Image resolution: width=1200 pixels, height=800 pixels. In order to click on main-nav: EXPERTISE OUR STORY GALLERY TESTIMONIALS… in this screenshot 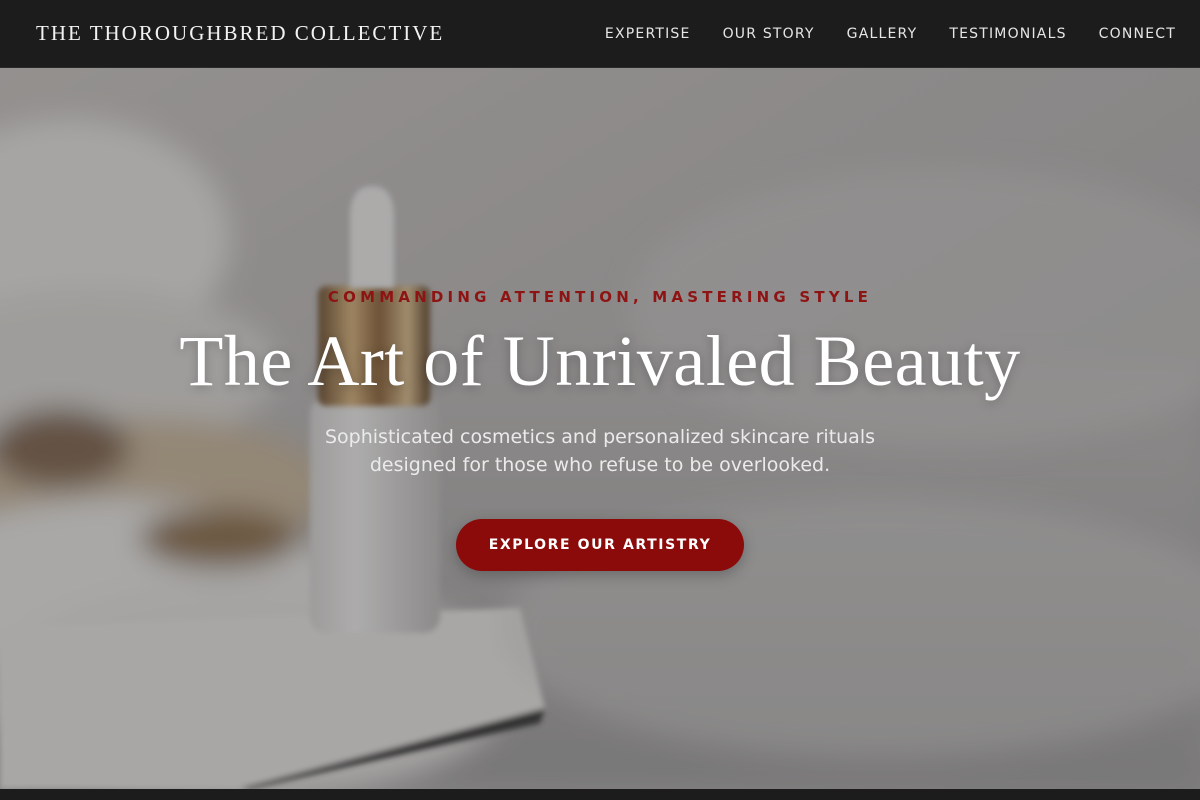, I will do `click(890, 34)`.